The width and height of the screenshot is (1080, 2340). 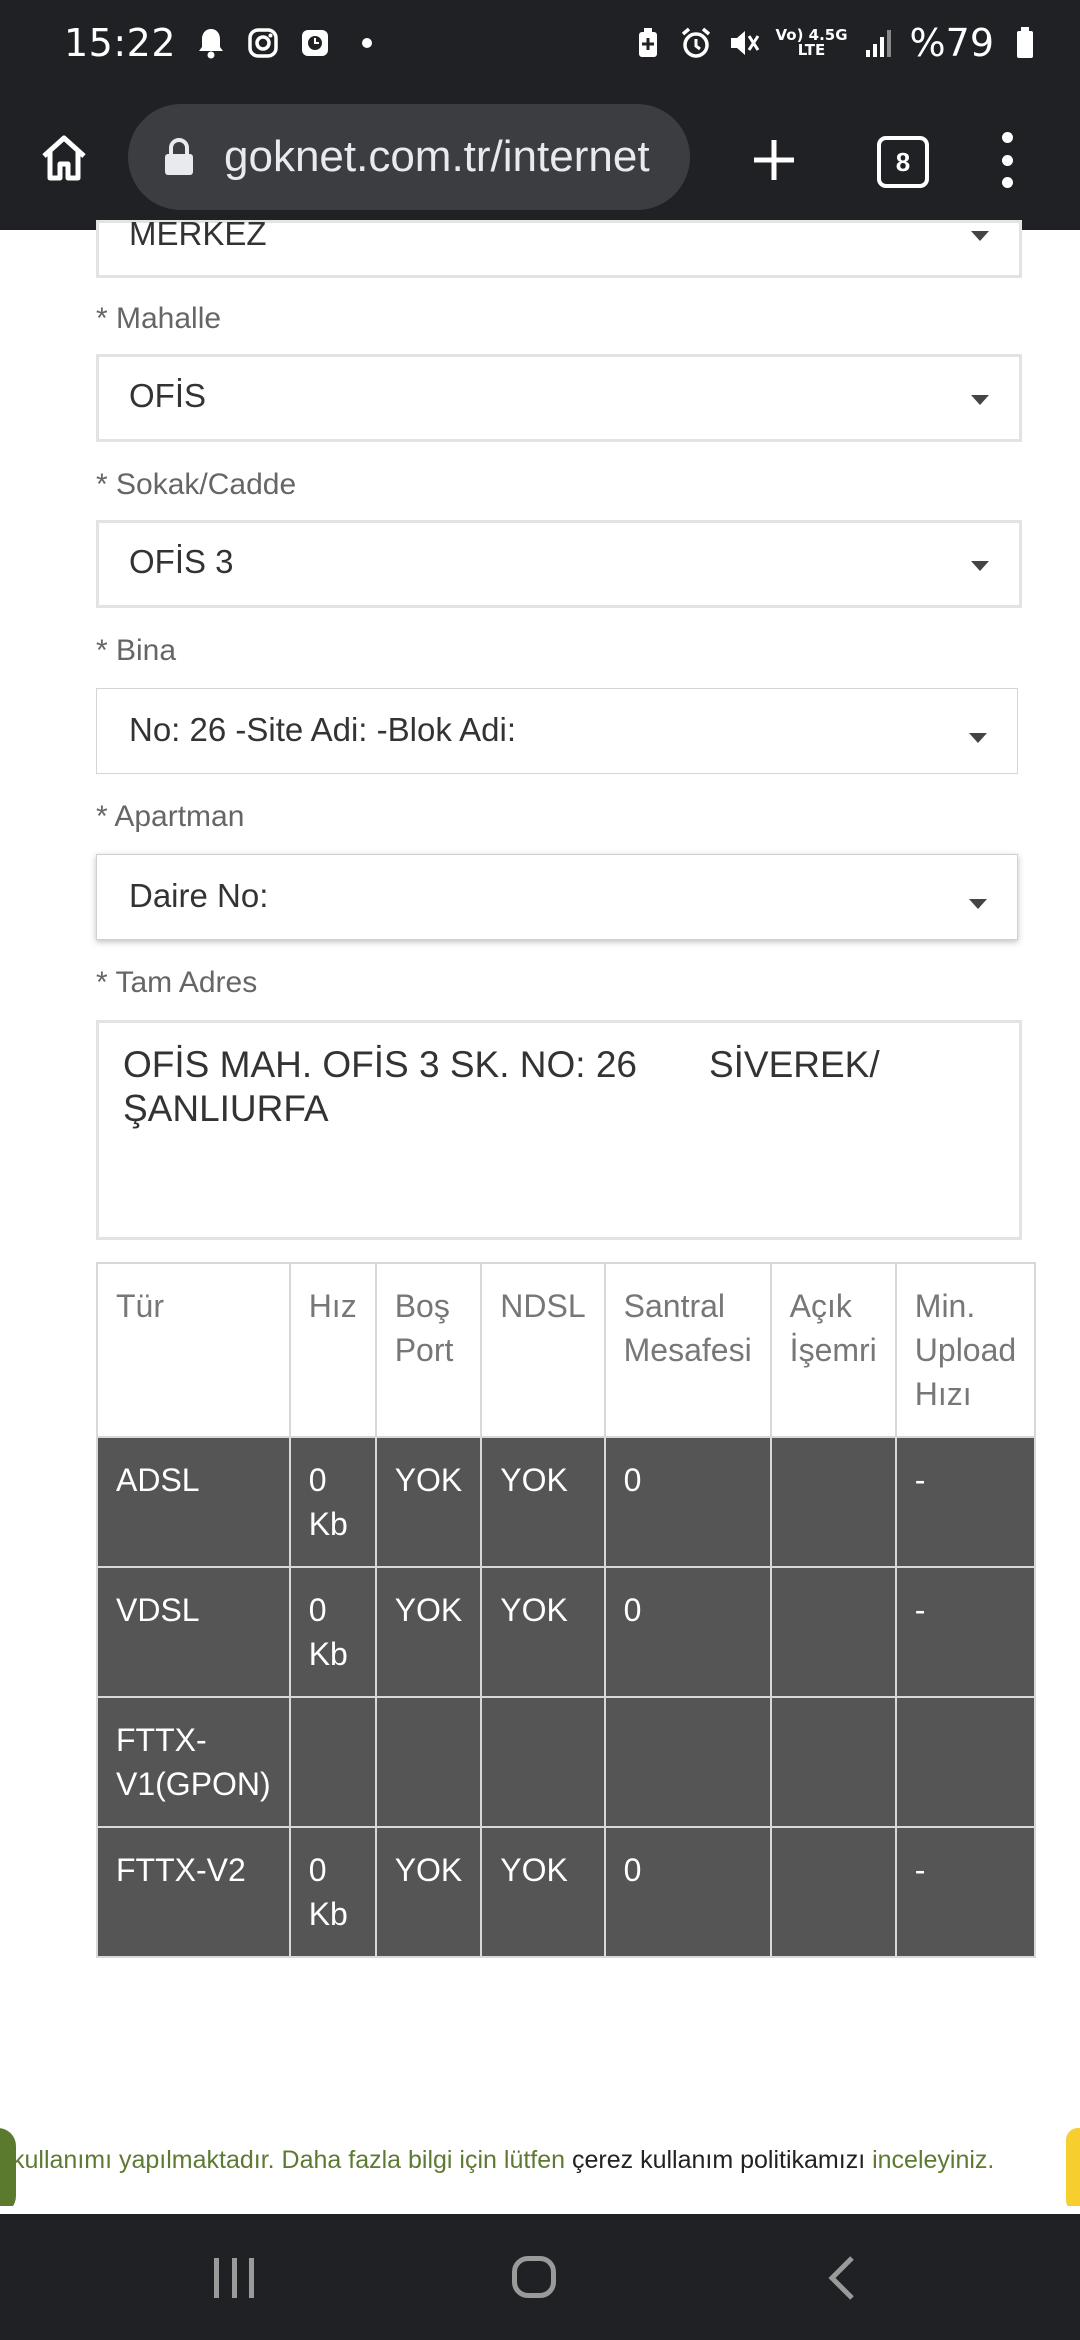 I want to click on bina-select-value: No: 26 -Site Adi: -Blok Adi:, so click(x=323, y=729).